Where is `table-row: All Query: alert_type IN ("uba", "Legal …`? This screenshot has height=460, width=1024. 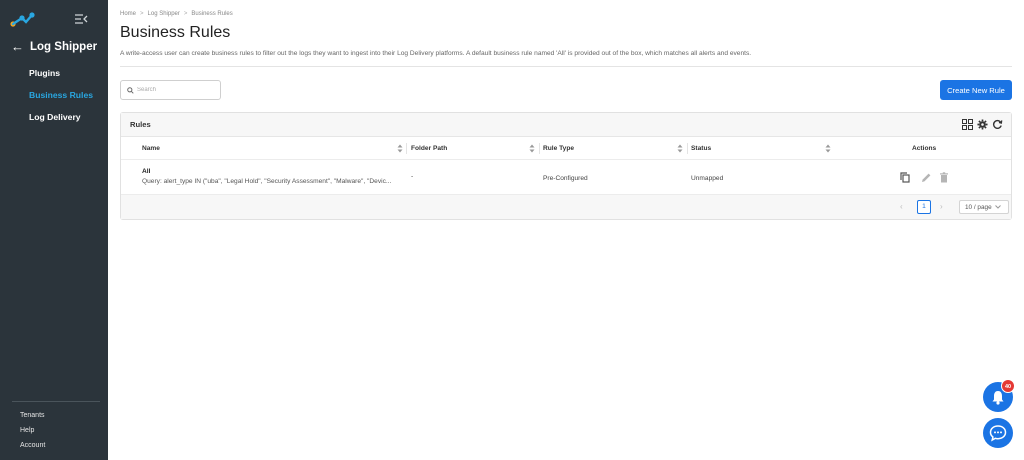
table-row: All Query: alert_type IN ("uba", "Legal … is located at coordinates (566, 177).